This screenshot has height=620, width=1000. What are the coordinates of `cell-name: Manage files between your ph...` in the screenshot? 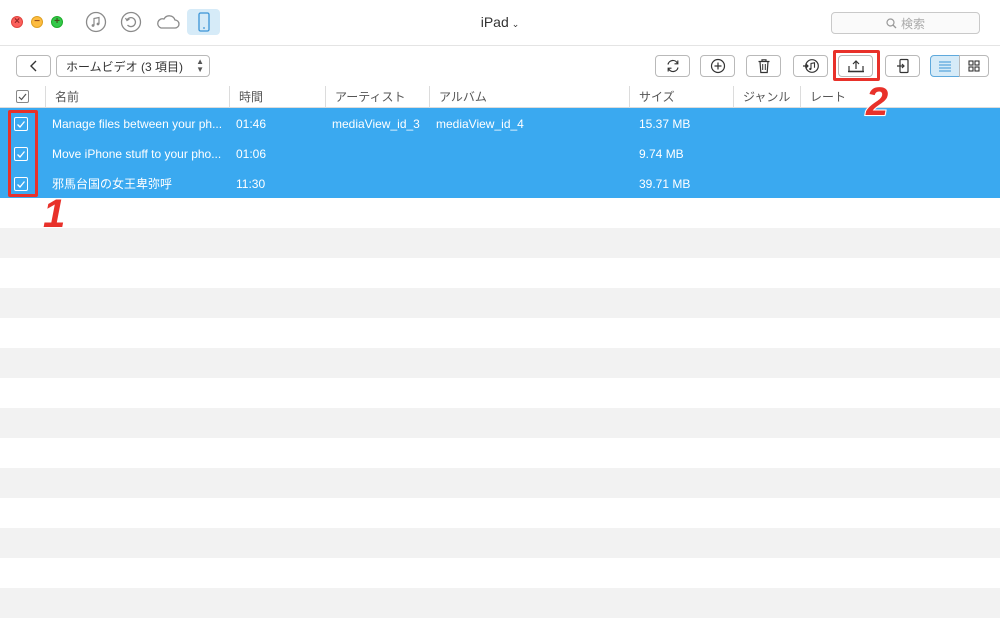 It's located at (137, 124).